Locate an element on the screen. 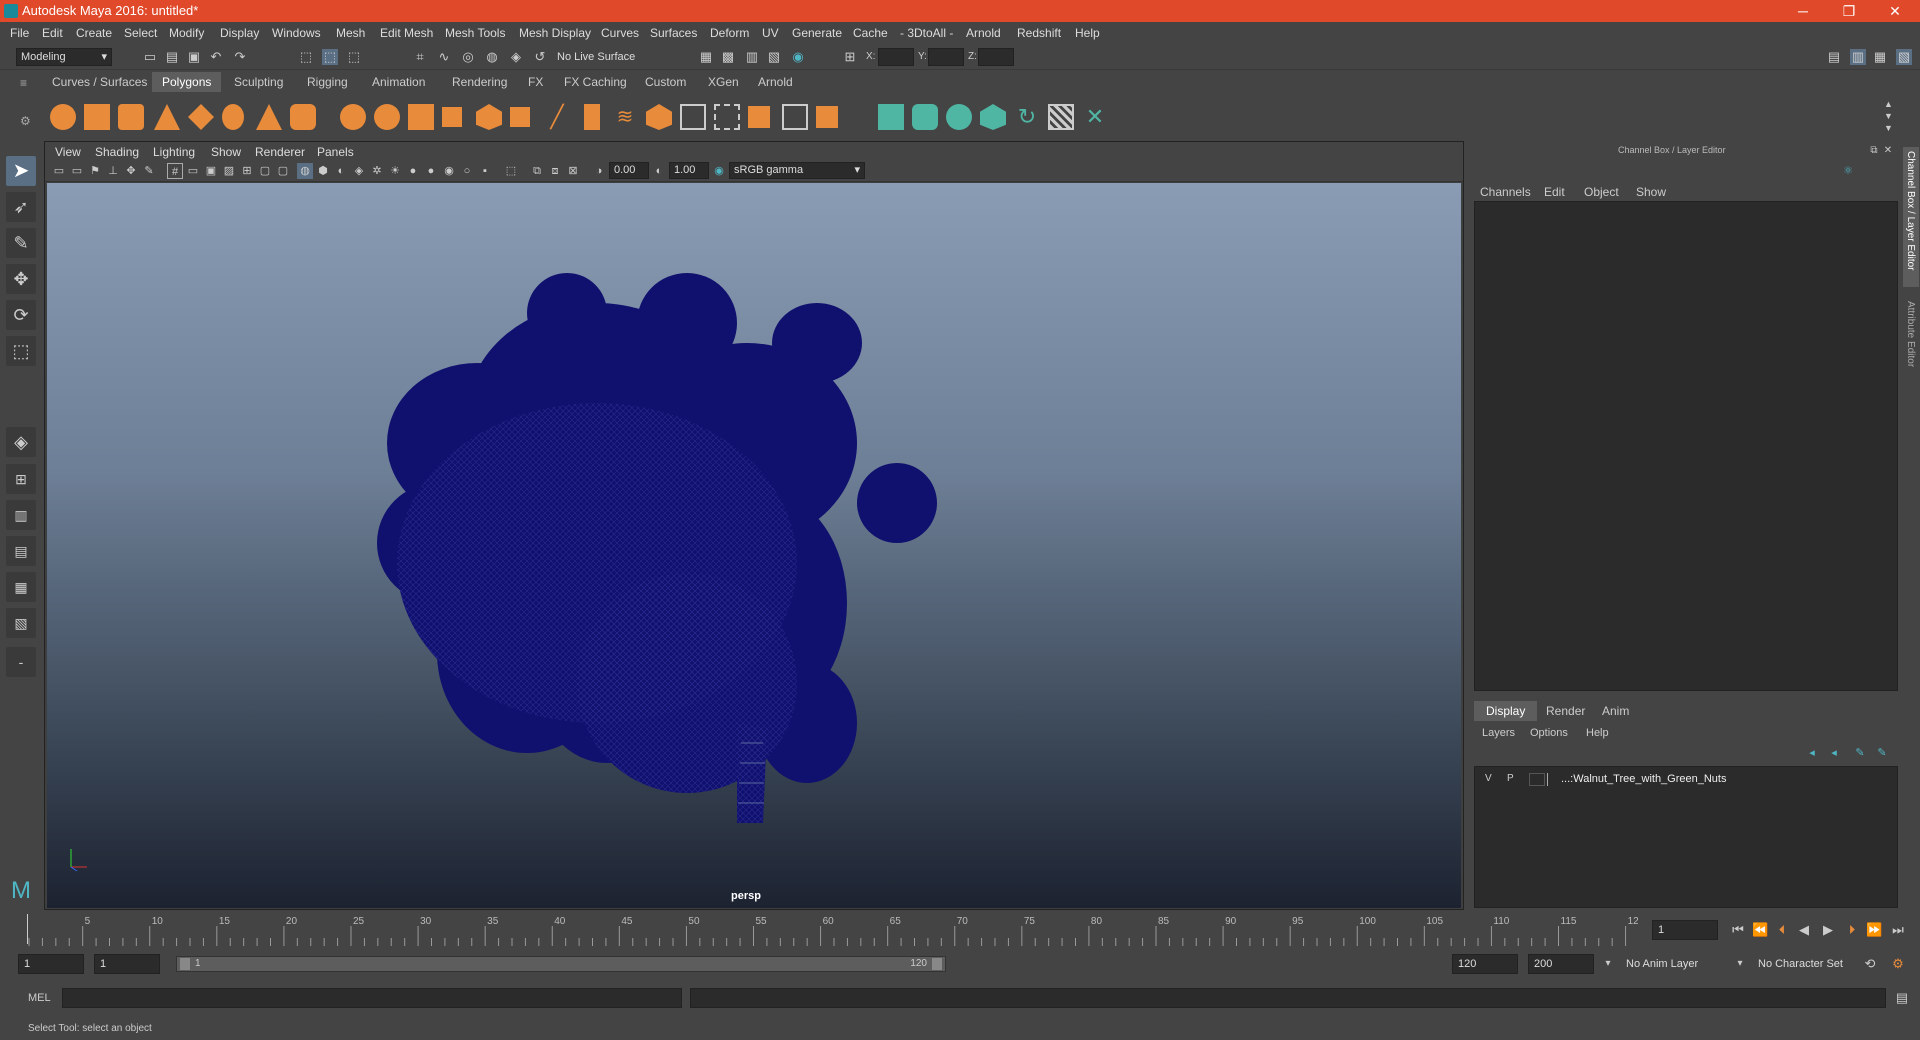  uv-checker-icon is located at coordinates (1061, 117).